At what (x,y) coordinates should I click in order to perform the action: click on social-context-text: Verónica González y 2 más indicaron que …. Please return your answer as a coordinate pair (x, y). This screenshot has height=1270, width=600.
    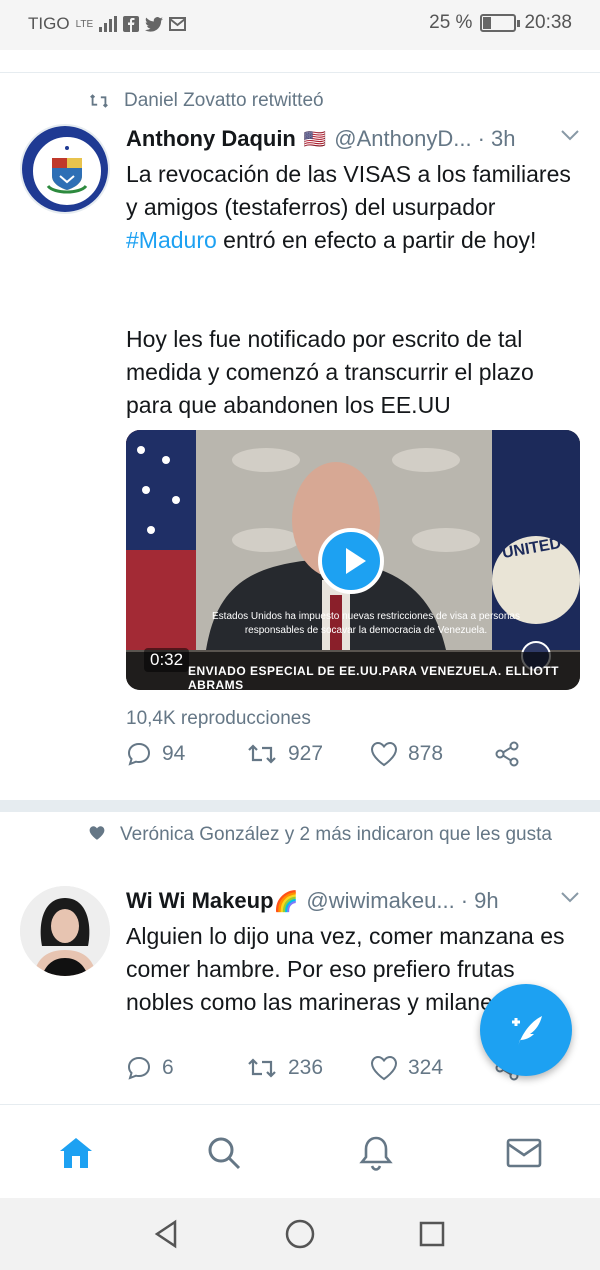
    Looking at the image, I should click on (336, 834).